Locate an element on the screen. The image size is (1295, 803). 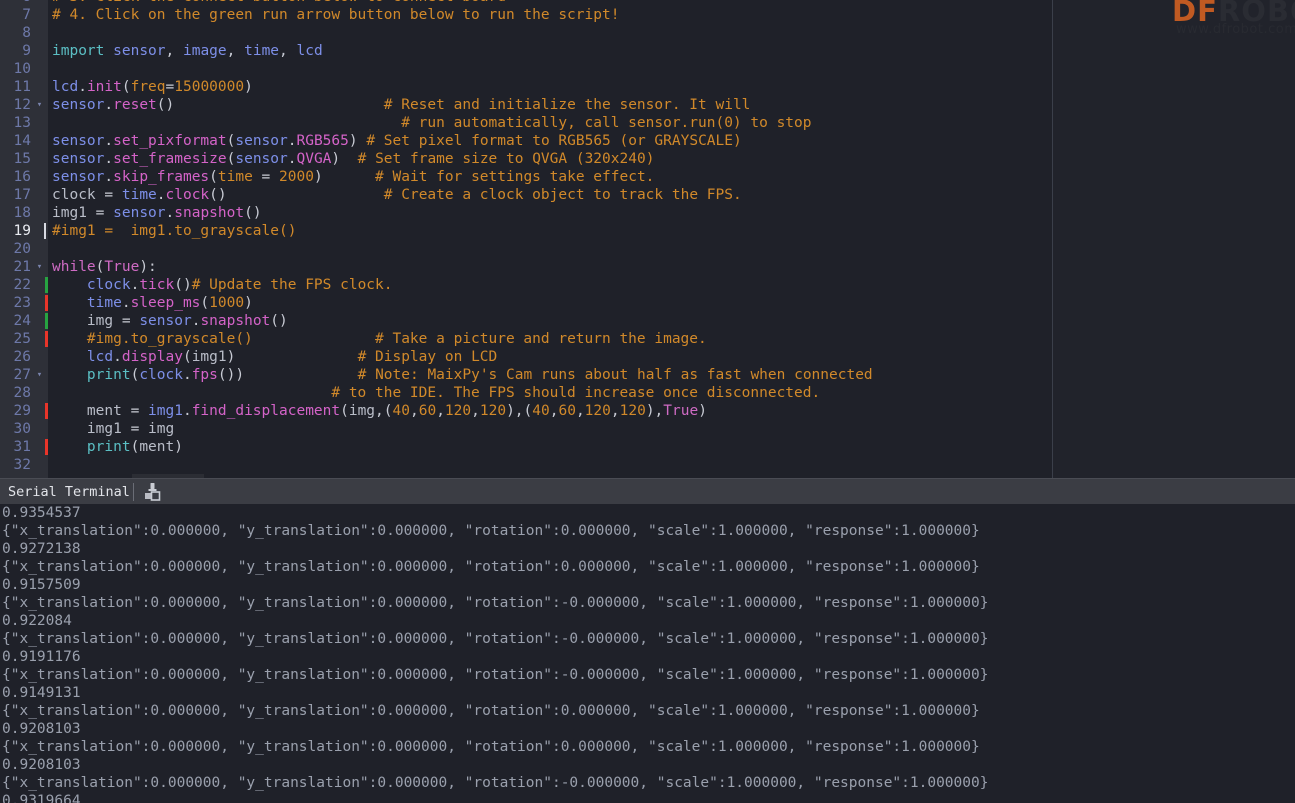
code-token: ( is located at coordinates (135, 375).